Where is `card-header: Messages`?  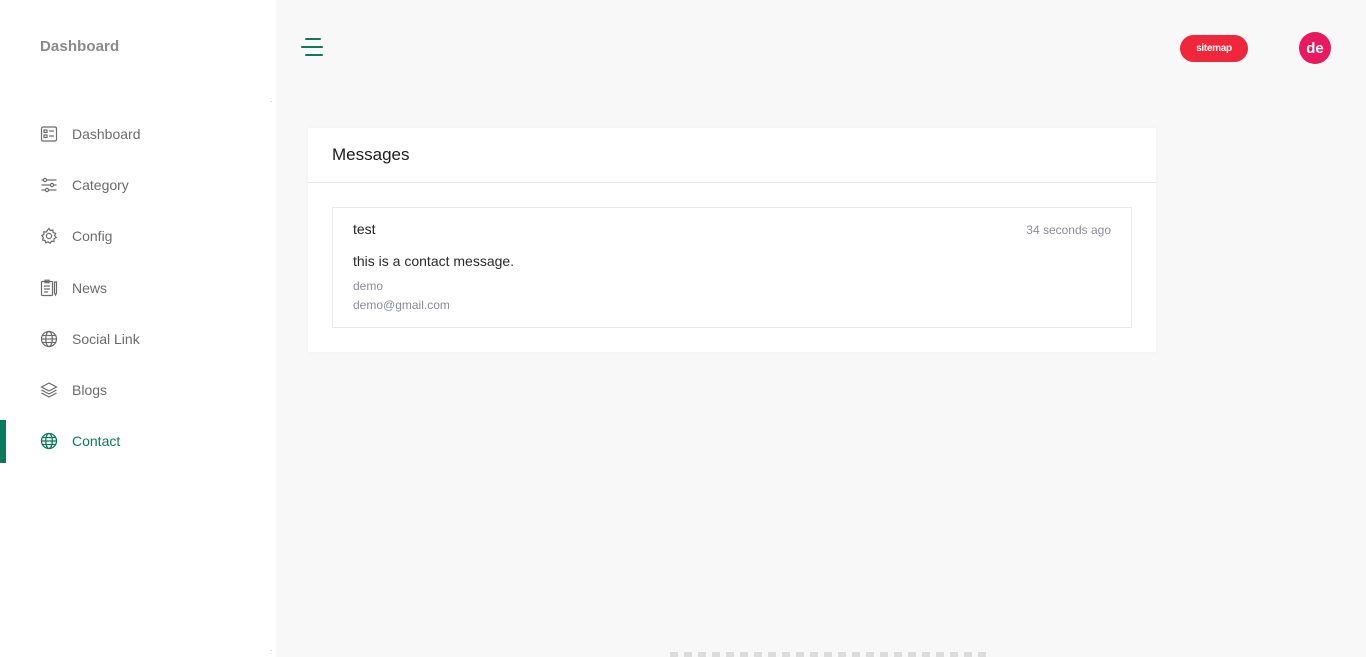
card-header: Messages is located at coordinates (732, 155).